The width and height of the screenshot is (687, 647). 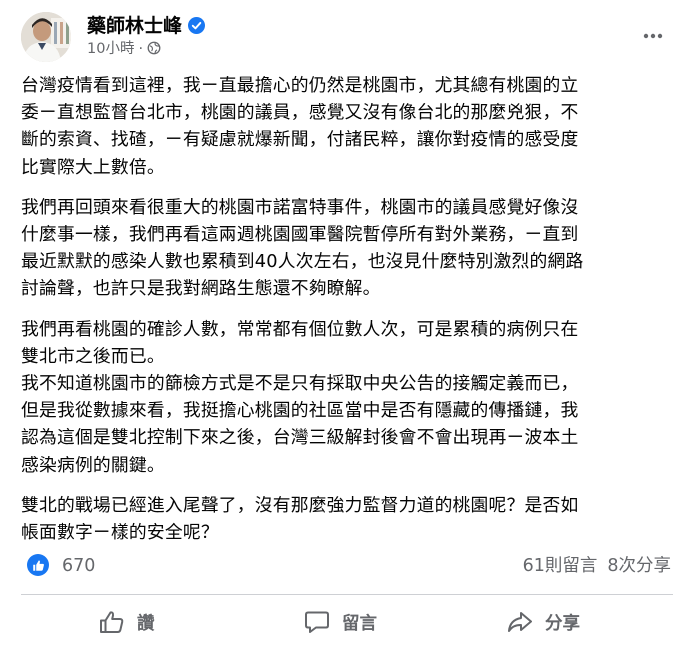 I want to click on share-count: 8次分享, so click(x=639, y=566).